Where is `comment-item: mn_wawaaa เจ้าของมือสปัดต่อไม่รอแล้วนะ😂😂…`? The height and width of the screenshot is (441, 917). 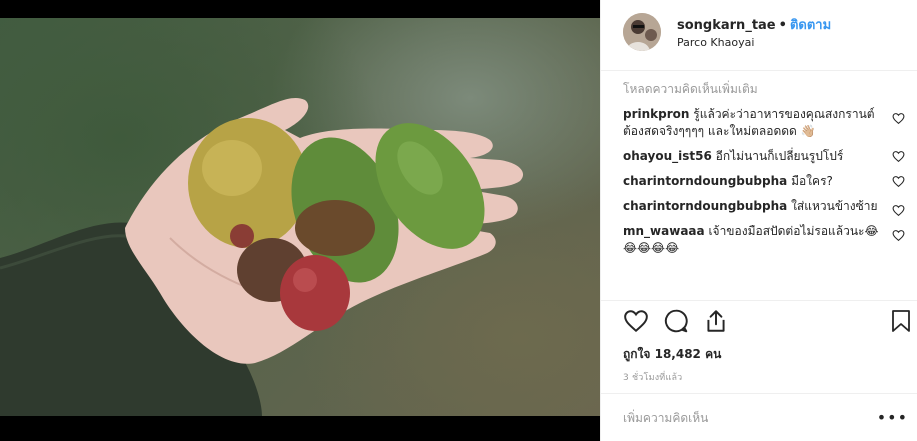
comment-item: mn_wawaaa เจ้าของมือสปัดต่อไม่รอแล้วนะ😂😂… is located at coordinates (764, 240).